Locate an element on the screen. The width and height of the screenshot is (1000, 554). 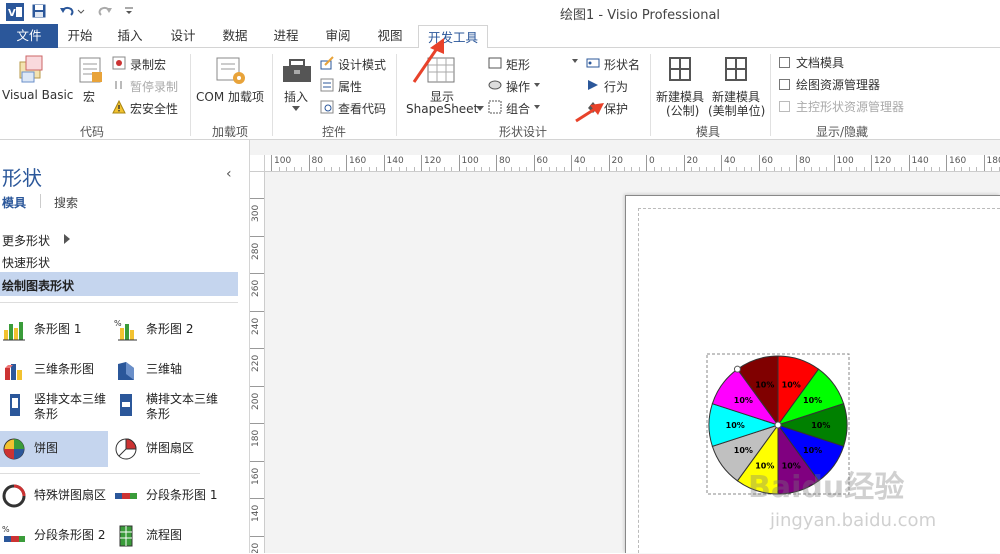
shape-vertical-text-3d-bar: 竖排文本三维条形 is located at coordinates (55, 409).